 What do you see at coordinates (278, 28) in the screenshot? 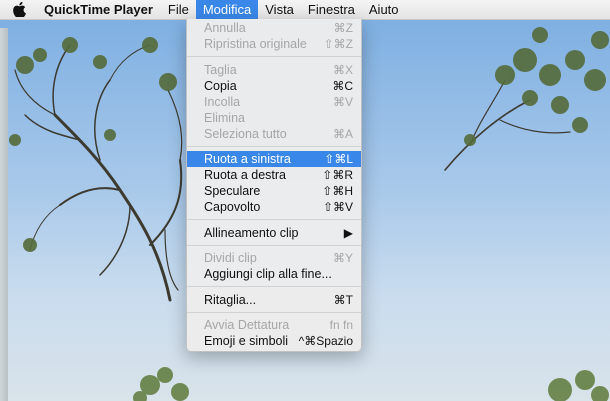
I see `menu-item-annulla: Annulla ⌘Z` at bounding box center [278, 28].